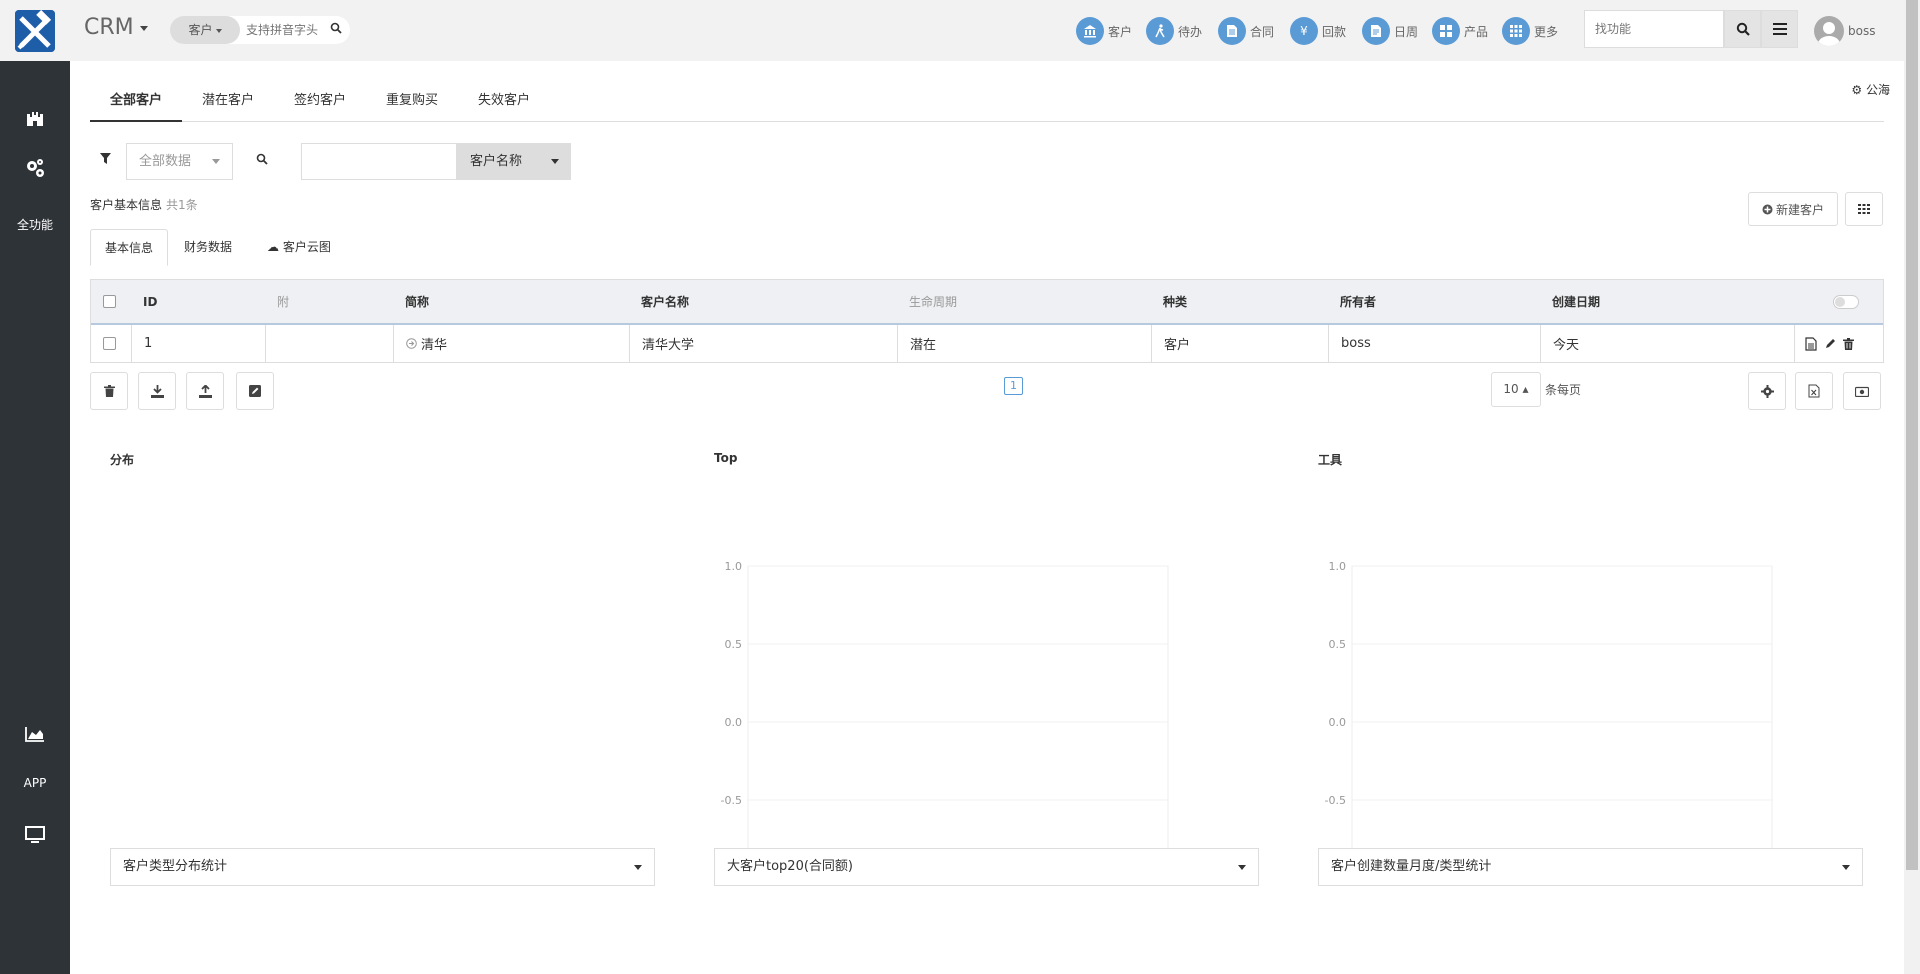  I want to click on menu-button, so click(1779, 29).